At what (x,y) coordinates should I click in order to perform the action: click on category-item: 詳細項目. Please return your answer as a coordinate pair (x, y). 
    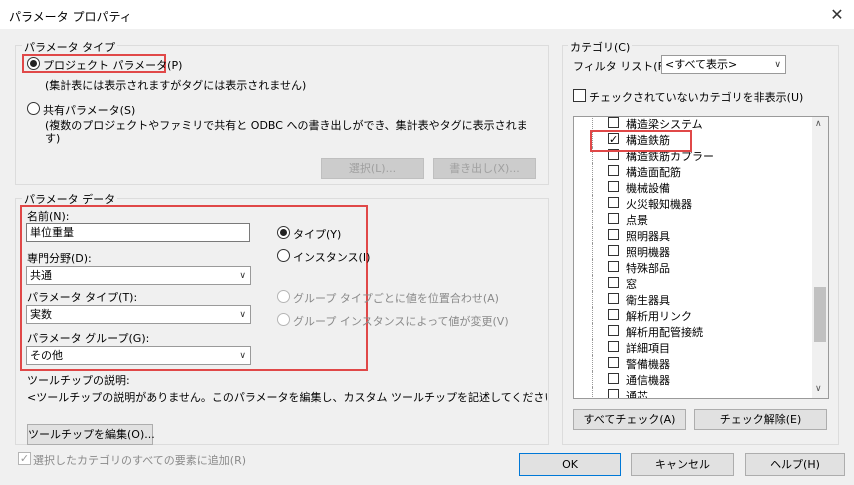
    Looking at the image, I should click on (684, 347).